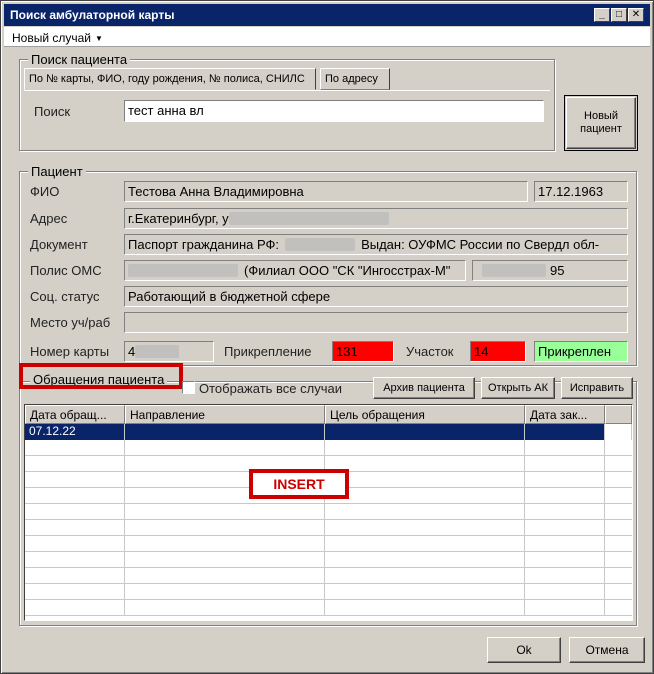 The image size is (654, 674). I want to click on attachment-label: Прикрепление, so click(268, 351).